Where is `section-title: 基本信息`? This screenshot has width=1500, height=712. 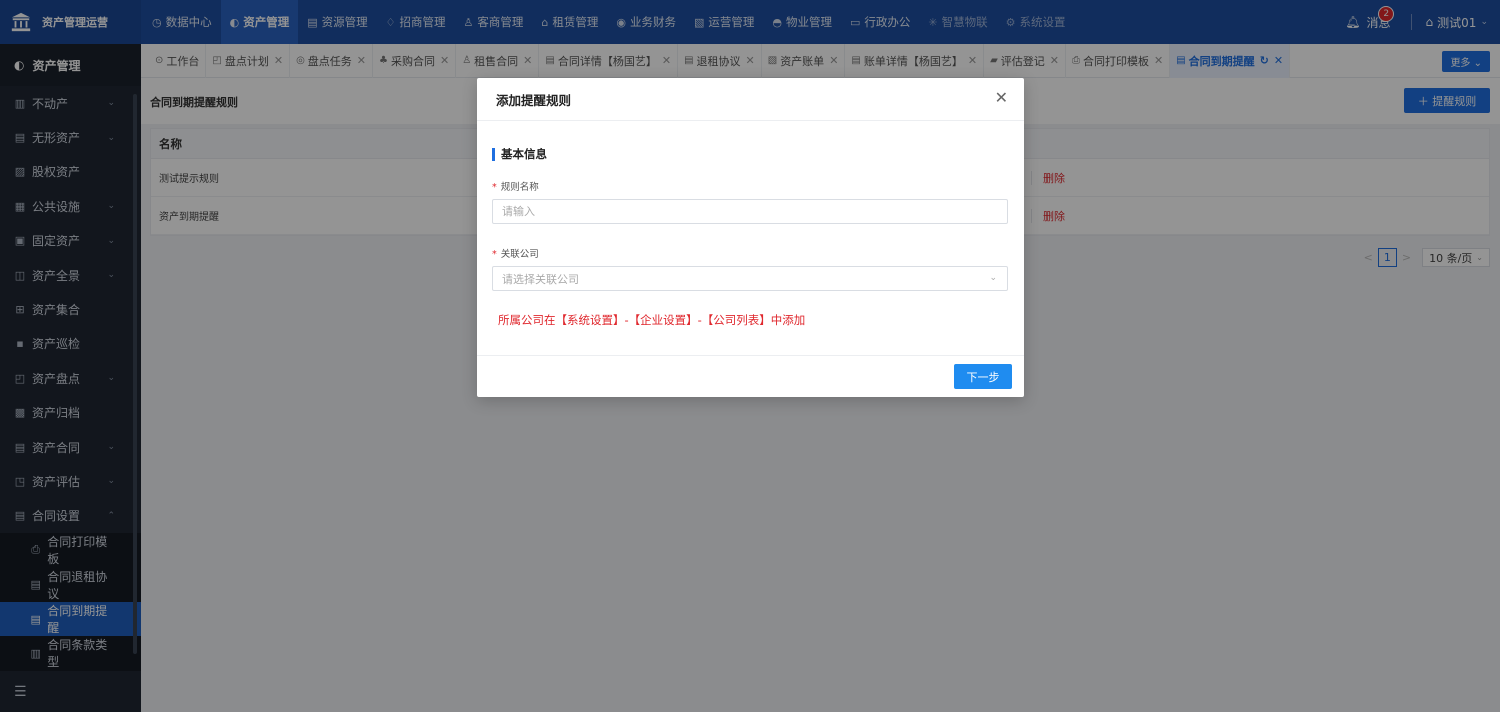 section-title: 基本信息 is located at coordinates (519, 154).